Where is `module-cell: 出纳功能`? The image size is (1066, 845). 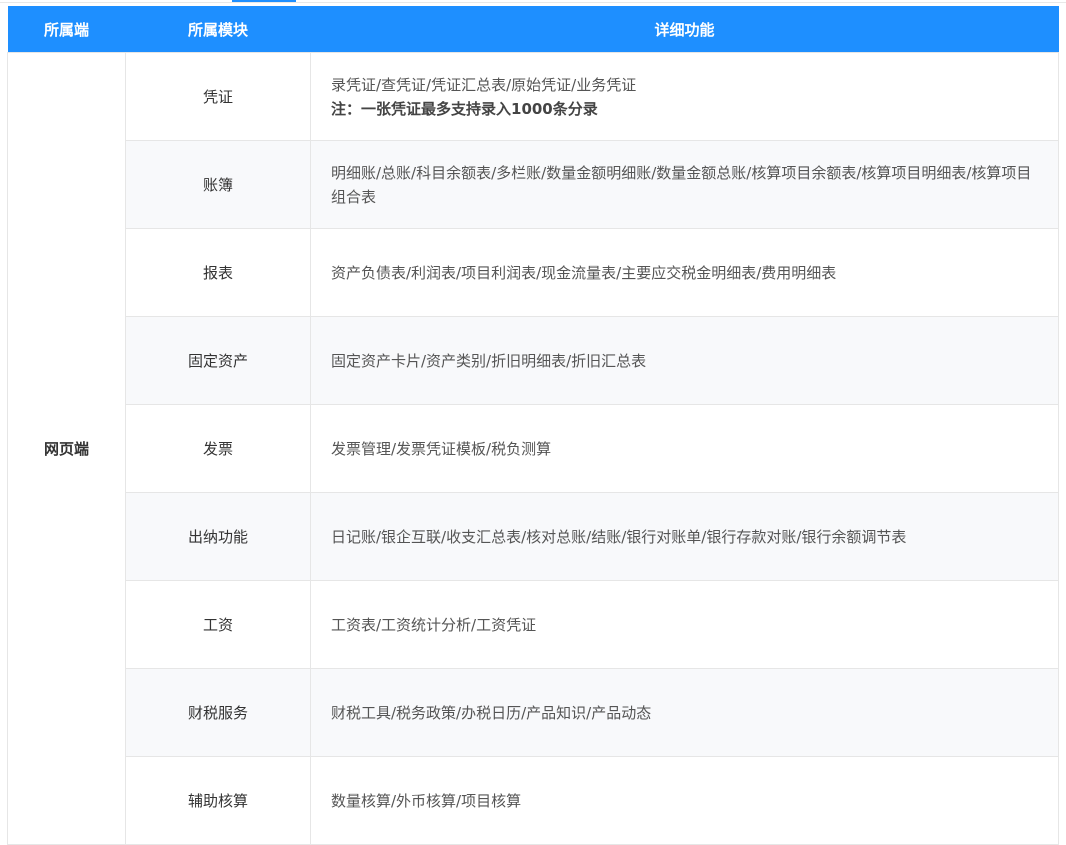 module-cell: 出纳功能 is located at coordinates (218, 536).